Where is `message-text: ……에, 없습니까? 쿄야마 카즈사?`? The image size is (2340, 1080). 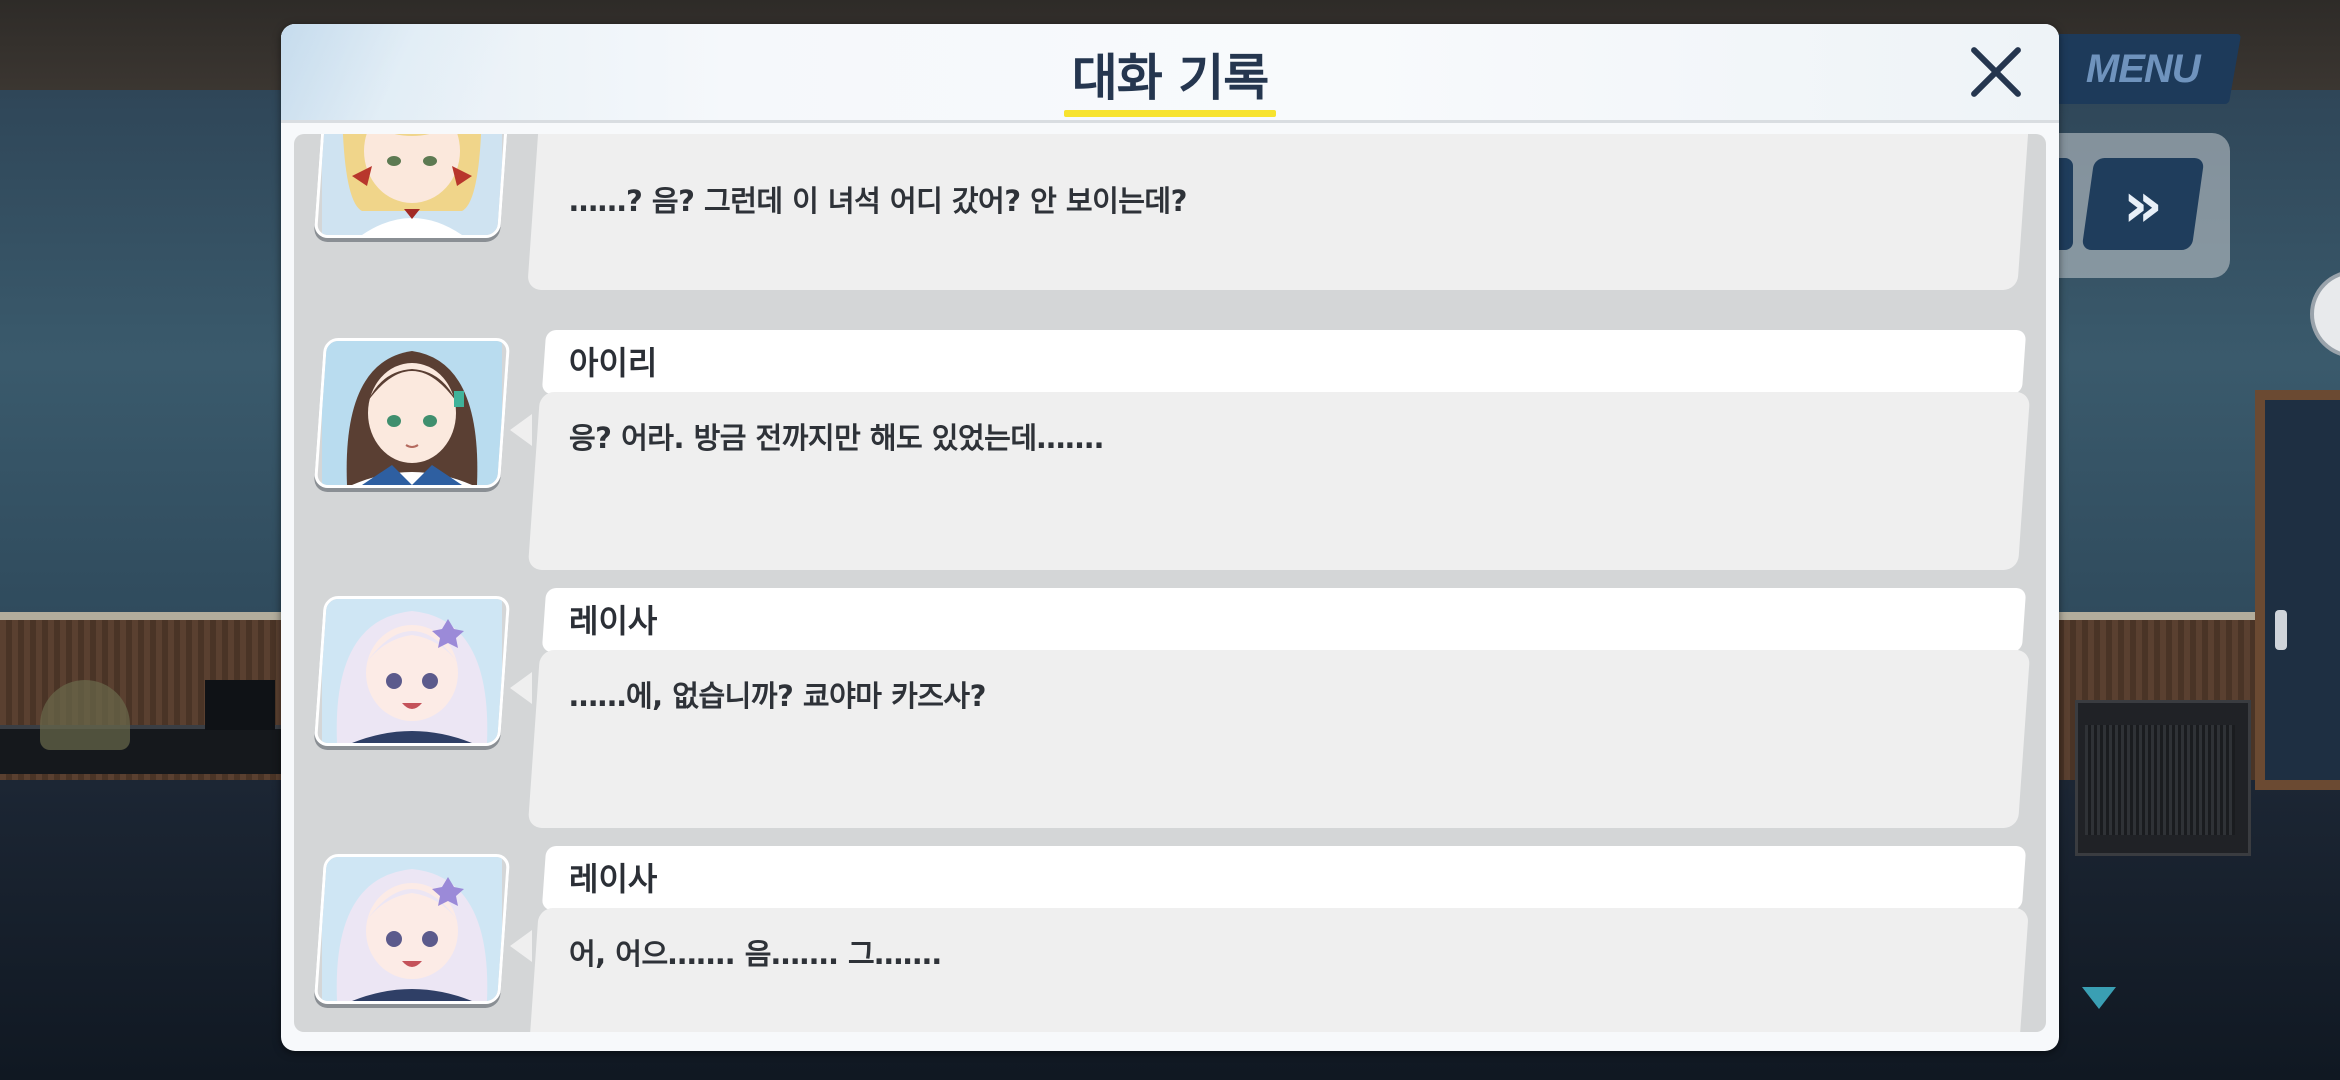 message-text: ……에, 없습니까? 쿄야마 카즈사? is located at coordinates (777, 696).